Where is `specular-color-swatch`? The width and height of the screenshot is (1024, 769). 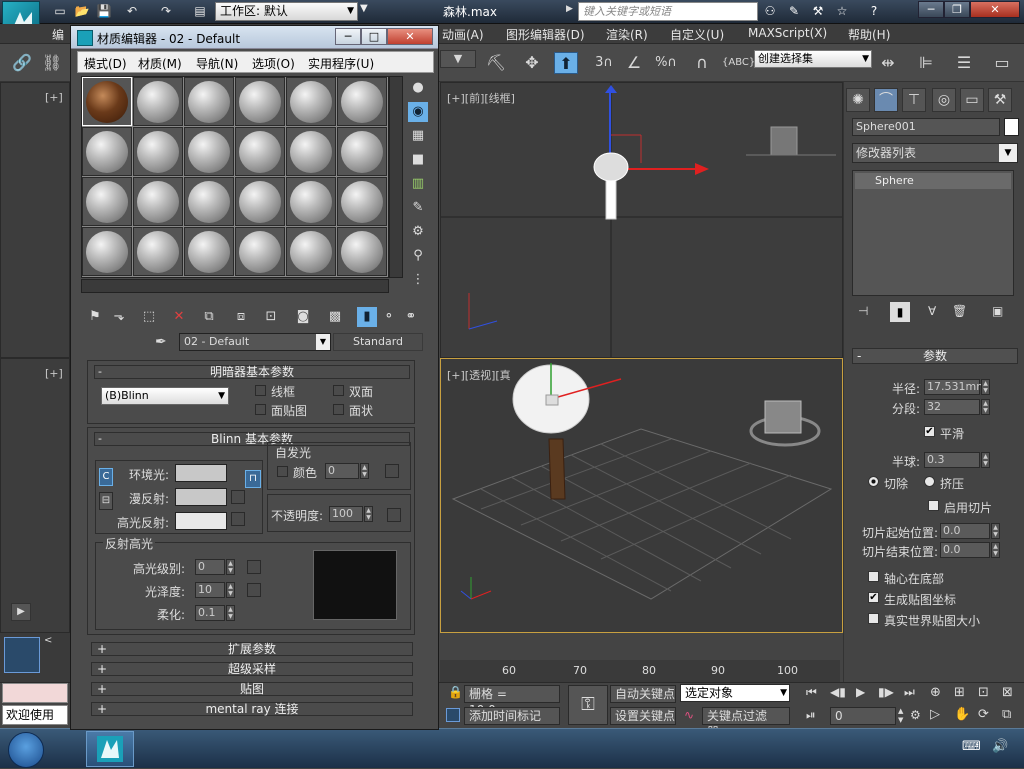 specular-color-swatch is located at coordinates (201, 521).